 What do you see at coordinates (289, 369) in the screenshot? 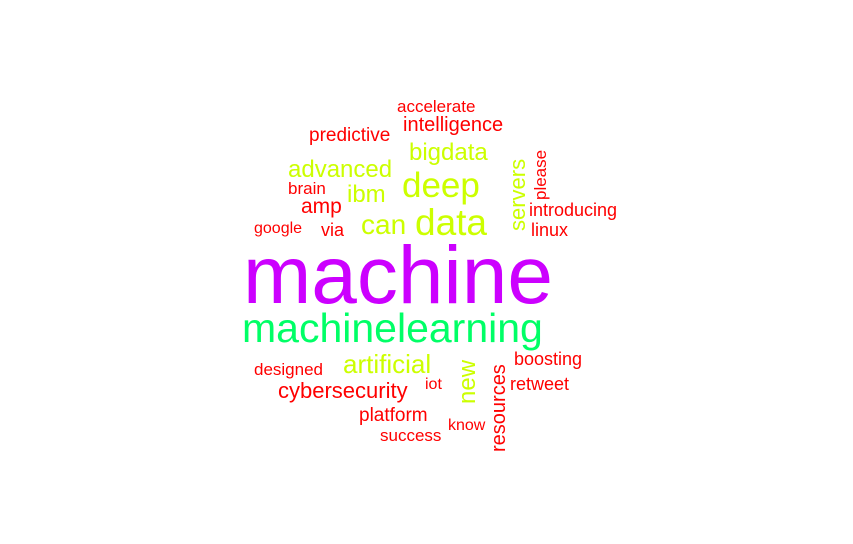
I see `word-designed: designed` at bounding box center [289, 369].